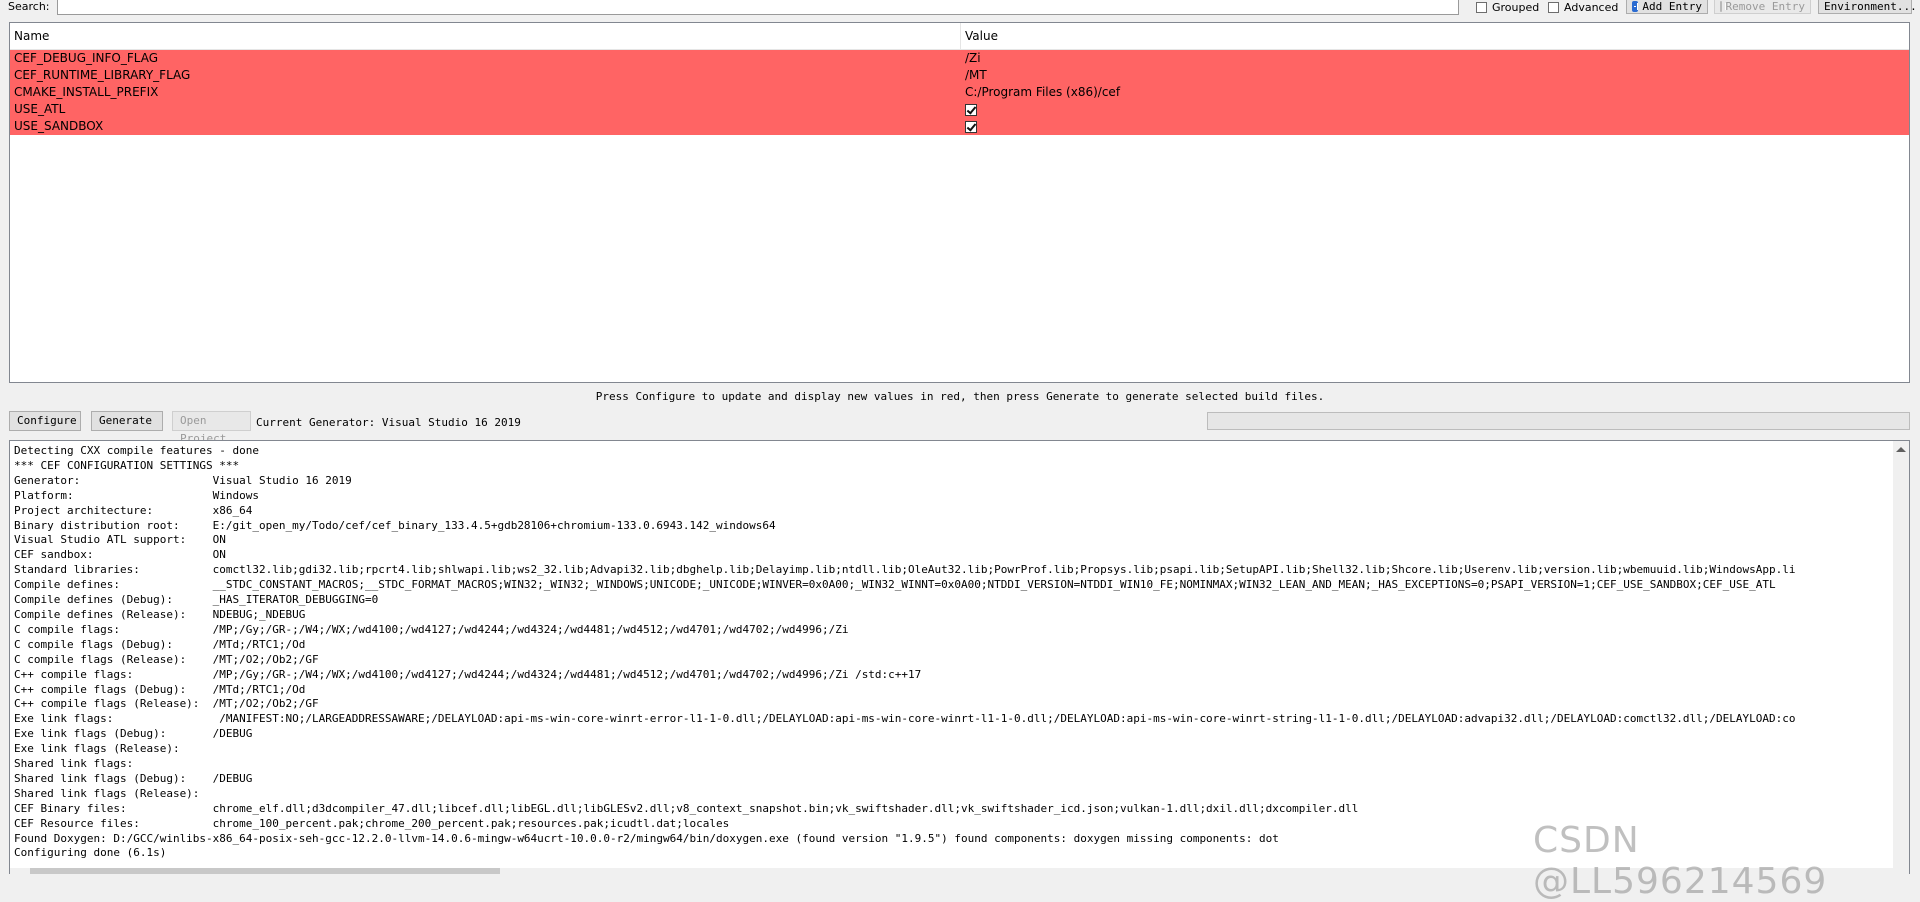 The width and height of the screenshot is (1920, 902). I want to click on grouped-checkbox: Grouped, so click(1507, 7).